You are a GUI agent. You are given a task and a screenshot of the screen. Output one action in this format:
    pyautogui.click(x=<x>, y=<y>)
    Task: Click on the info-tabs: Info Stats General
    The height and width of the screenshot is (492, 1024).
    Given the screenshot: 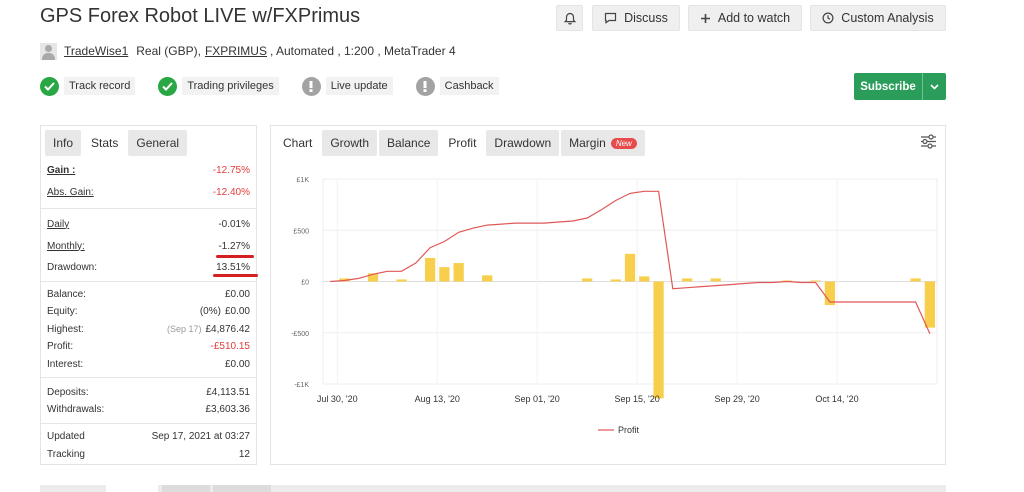 What is the action you would take?
    pyautogui.click(x=116, y=143)
    